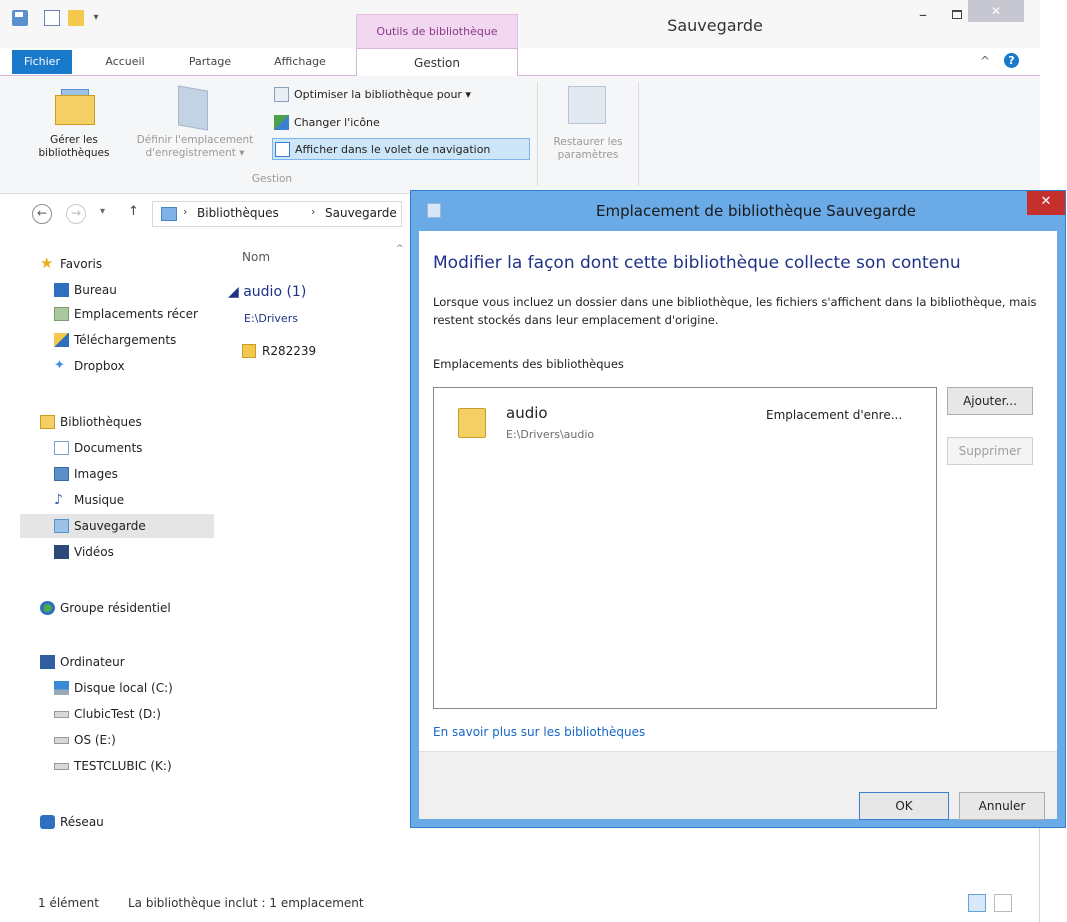 The width and height of the screenshot is (1067, 922). Describe the element at coordinates (1046, 203) in the screenshot. I see `dialog-close-button: ✕` at that location.